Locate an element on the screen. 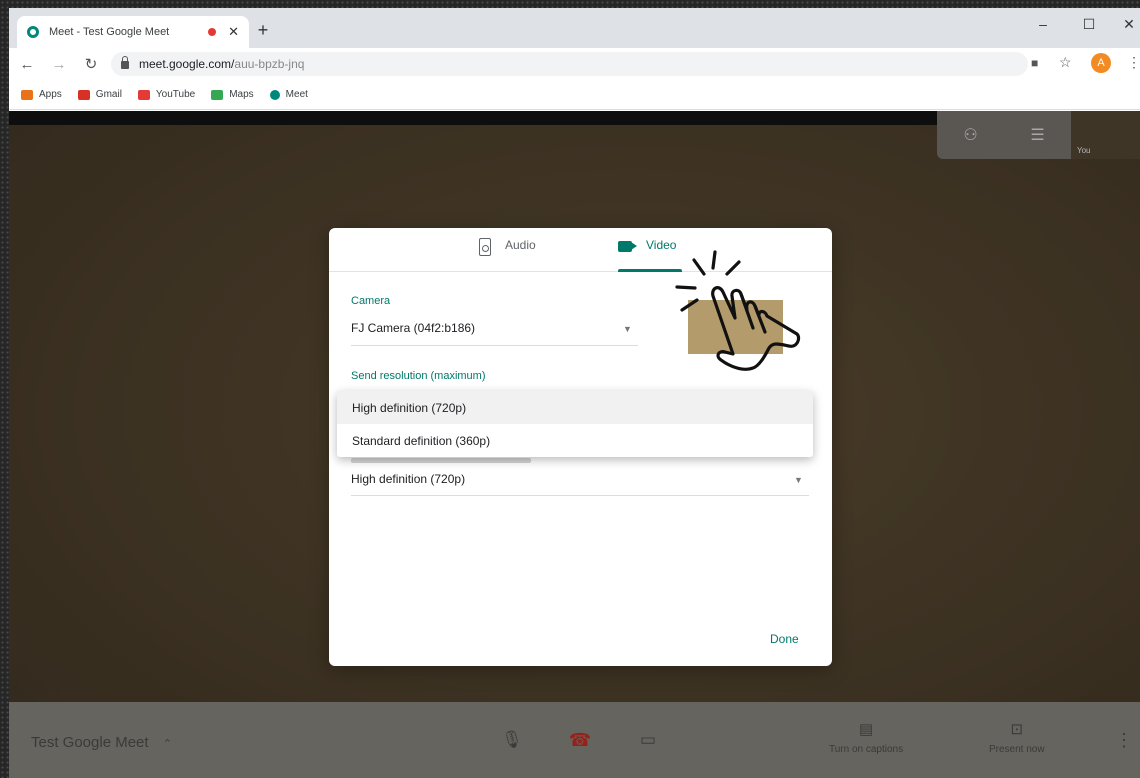  bookmark-youtube: YouTube is located at coordinates (166, 94).